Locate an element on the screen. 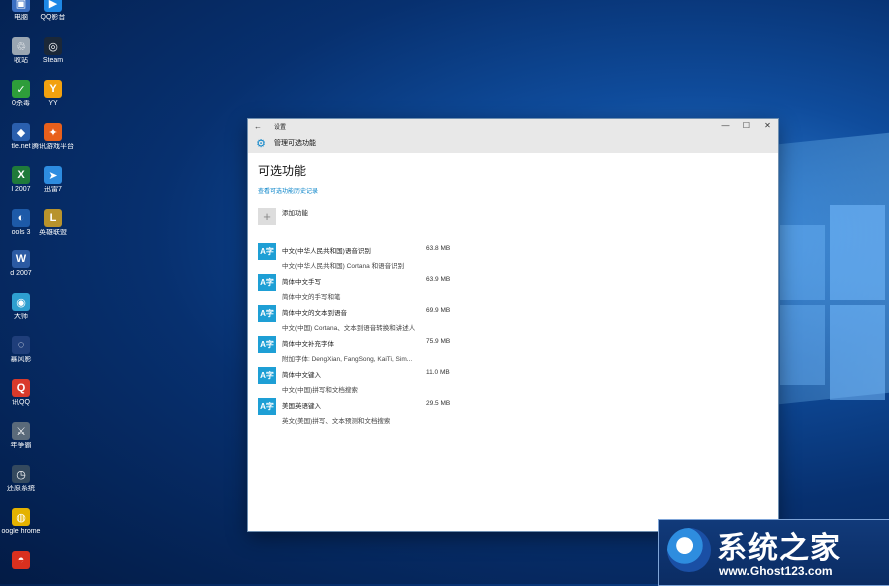  add-feature-label: 添加功能 is located at coordinates (295, 213).